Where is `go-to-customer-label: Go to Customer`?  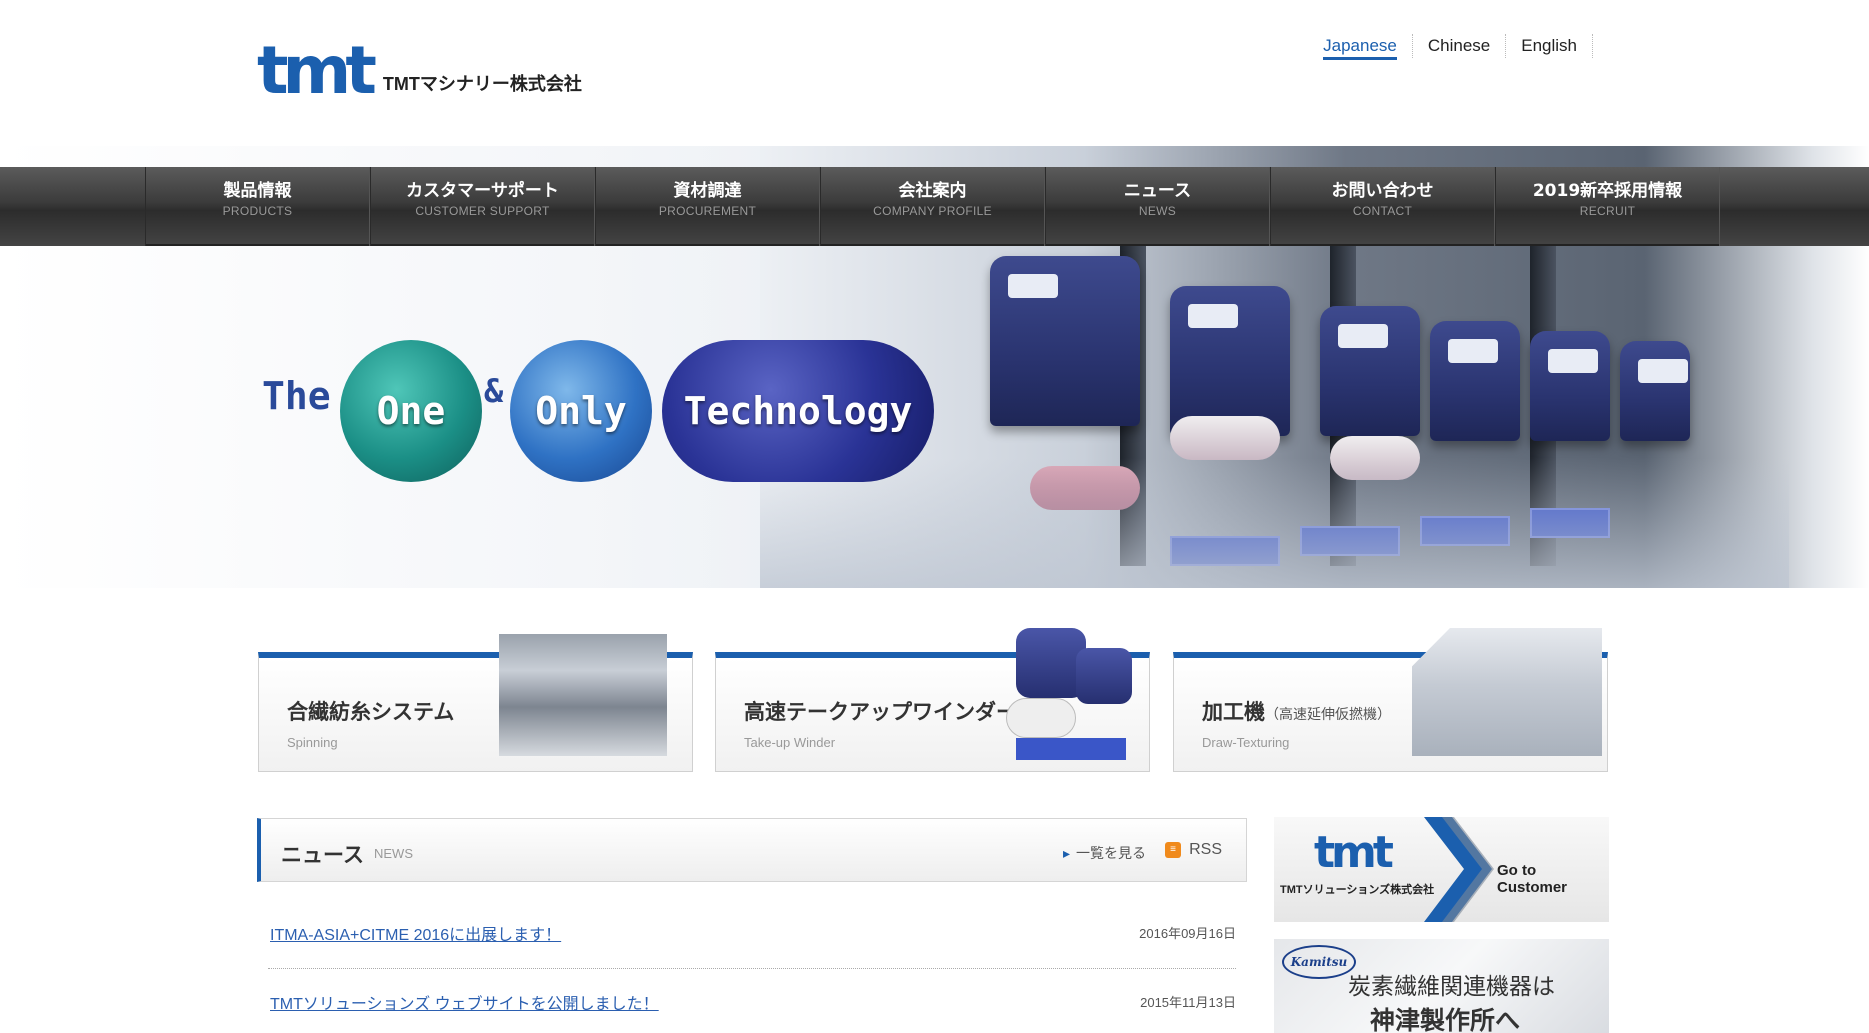
go-to-customer-label: Go to Customer is located at coordinates (1532, 879).